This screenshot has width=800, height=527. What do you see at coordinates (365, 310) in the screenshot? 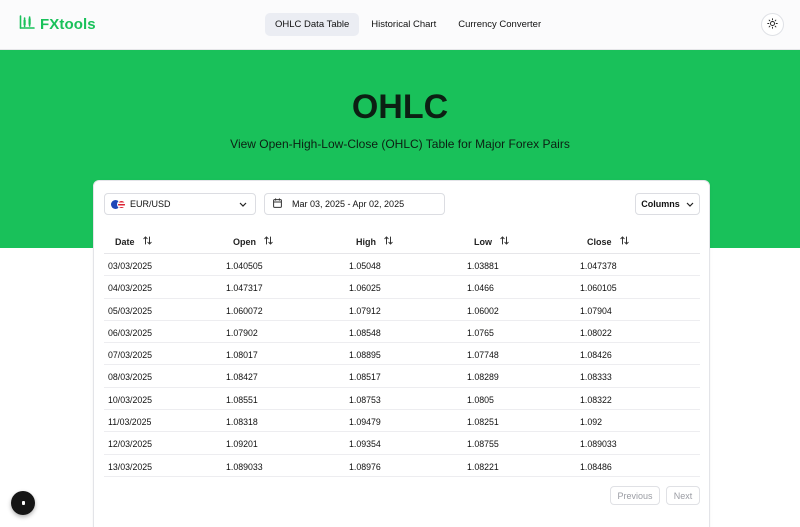
I see `cell-high: 1.07912` at bounding box center [365, 310].